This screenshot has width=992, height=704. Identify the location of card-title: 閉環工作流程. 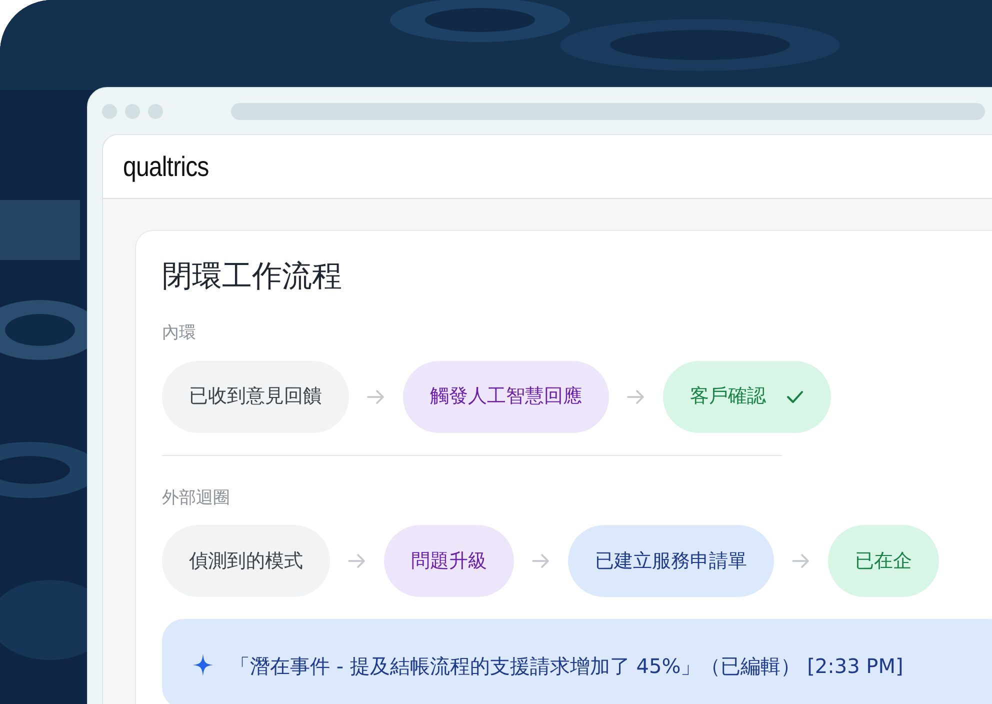
(252, 277).